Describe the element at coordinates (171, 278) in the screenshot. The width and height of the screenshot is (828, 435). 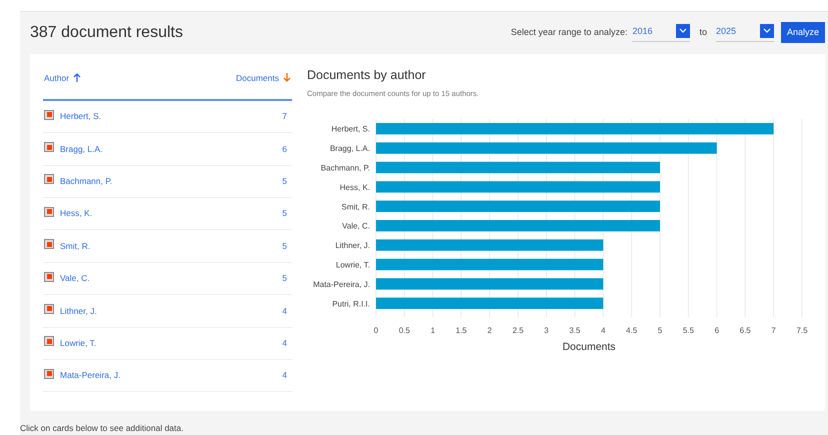
I see `author-link: Vale, C.` at that location.